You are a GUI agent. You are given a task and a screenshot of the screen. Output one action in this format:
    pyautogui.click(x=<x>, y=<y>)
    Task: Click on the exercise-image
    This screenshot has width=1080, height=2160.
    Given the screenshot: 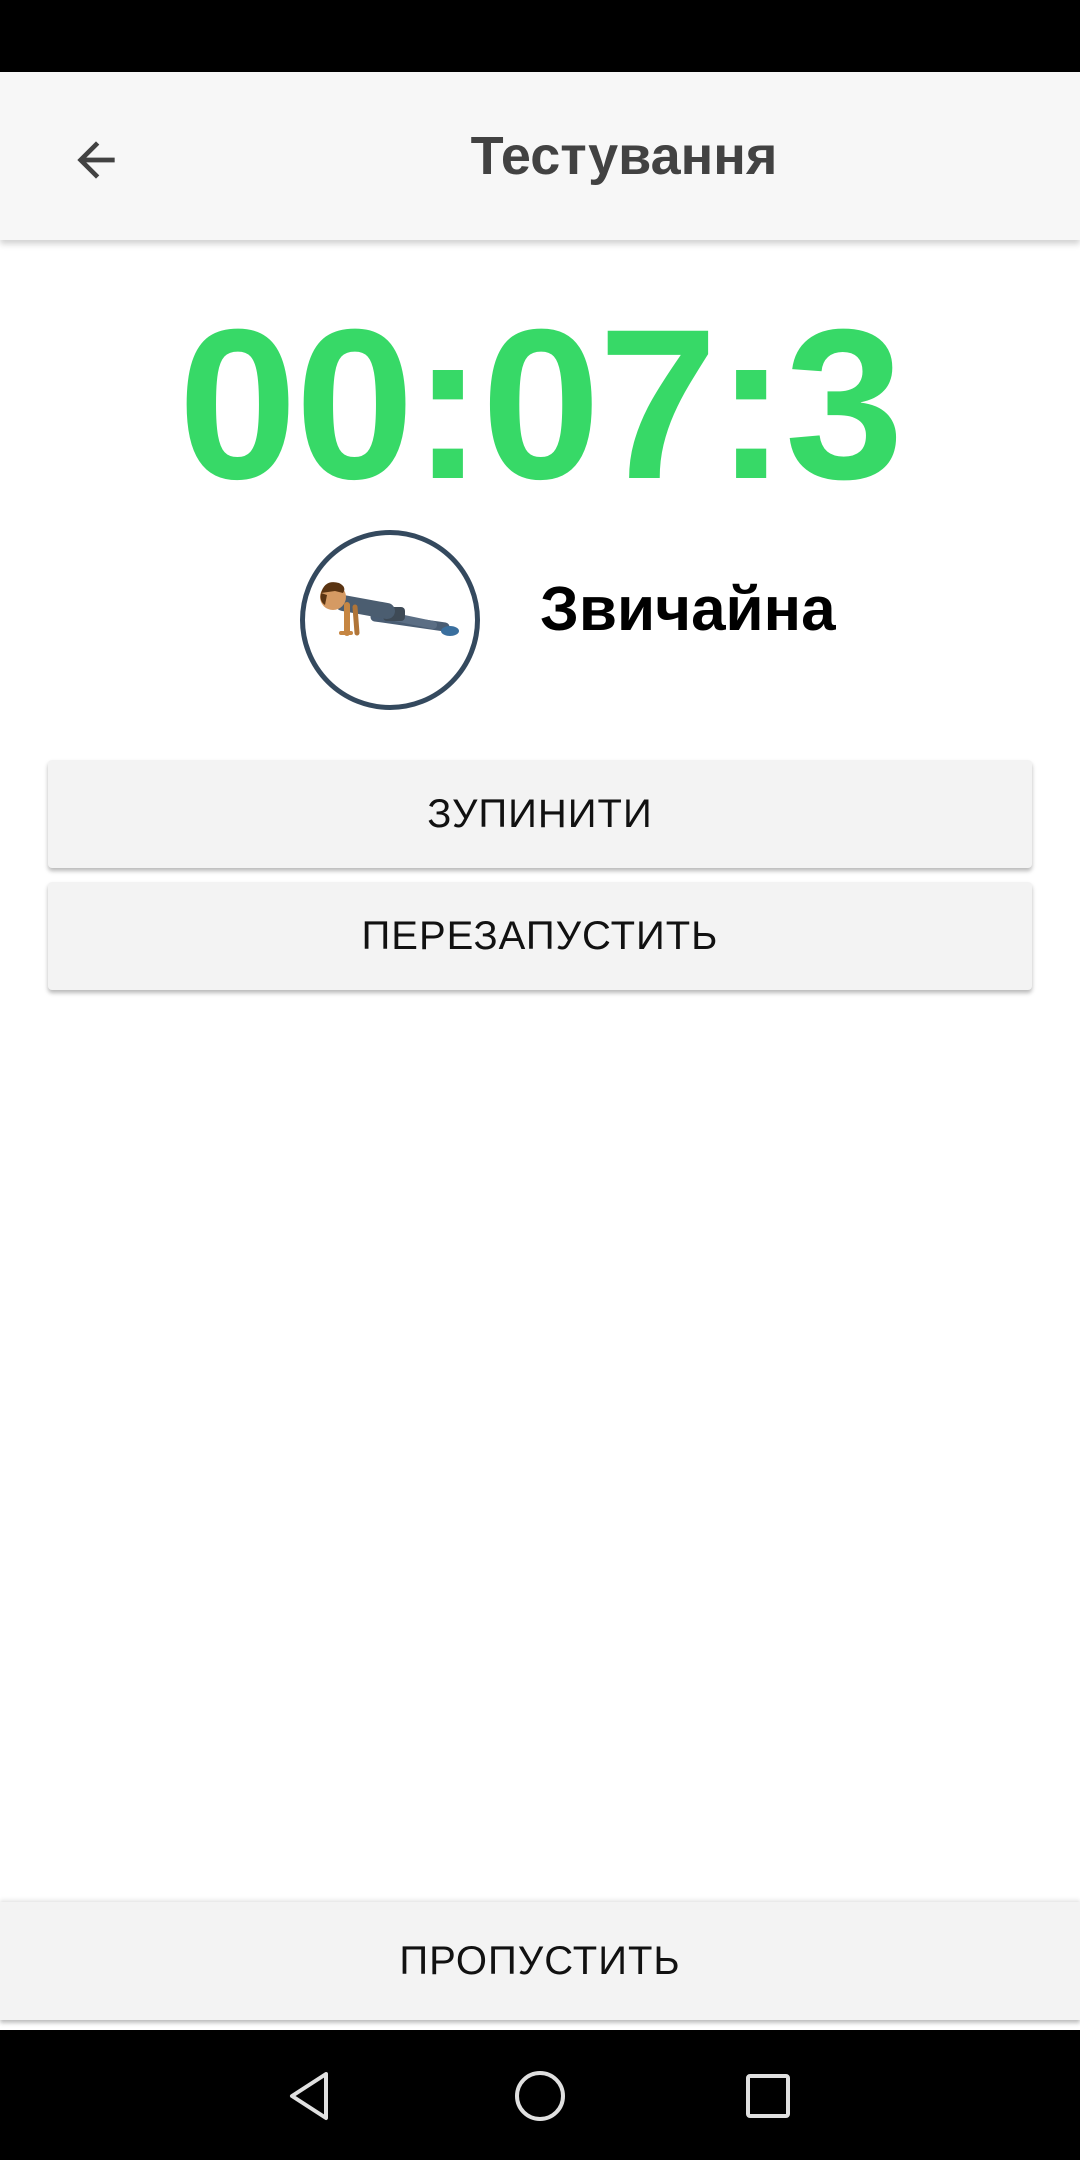 What is the action you would take?
    pyautogui.click(x=390, y=620)
    